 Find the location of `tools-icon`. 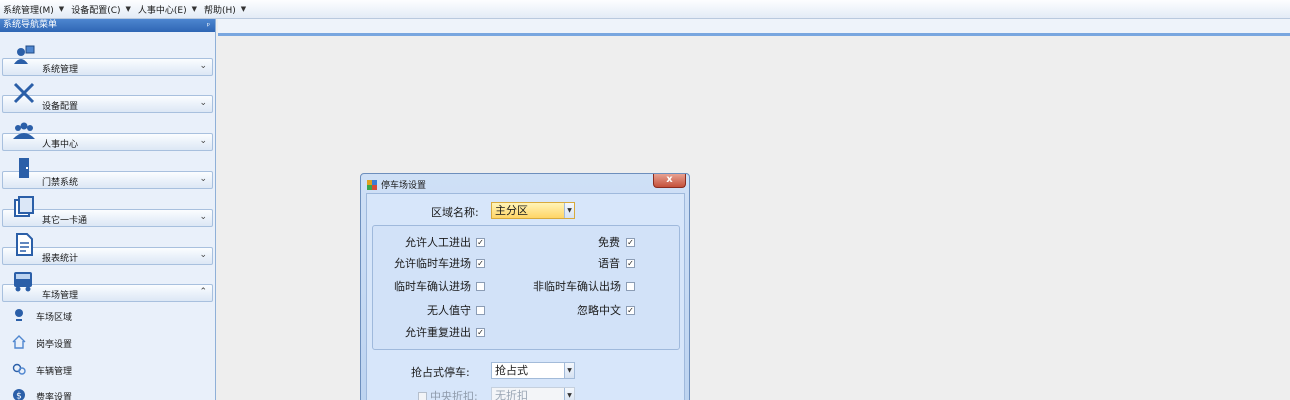

tools-icon is located at coordinates (24, 93).